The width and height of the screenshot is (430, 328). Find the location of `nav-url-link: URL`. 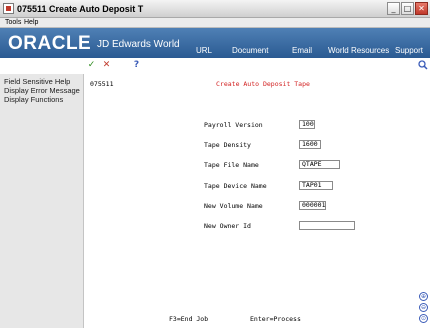

nav-url-link: URL is located at coordinates (204, 50).